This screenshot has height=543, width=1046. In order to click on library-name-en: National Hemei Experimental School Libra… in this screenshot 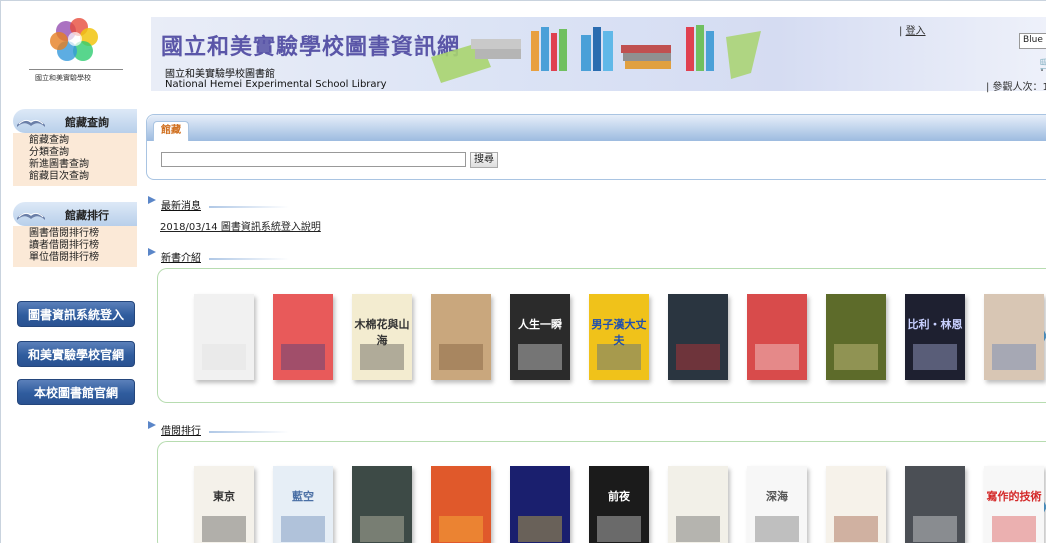, I will do `click(276, 84)`.